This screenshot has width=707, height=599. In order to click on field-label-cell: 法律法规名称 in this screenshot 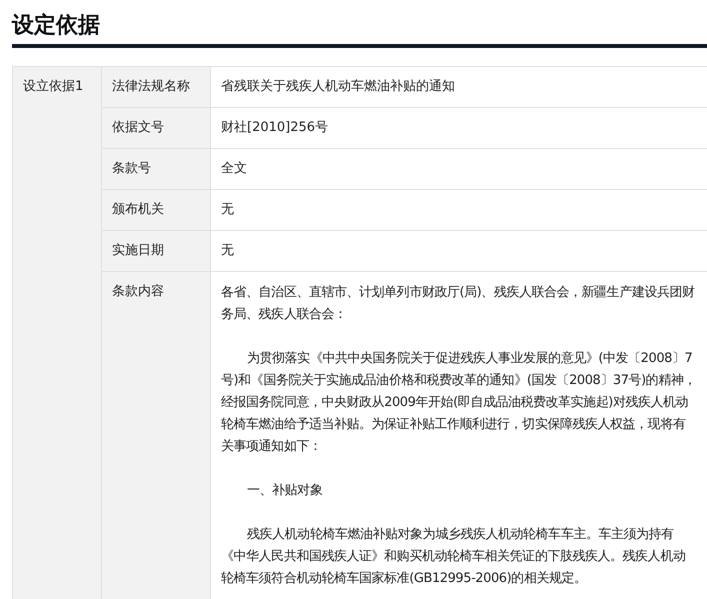, I will do `click(156, 87)`.